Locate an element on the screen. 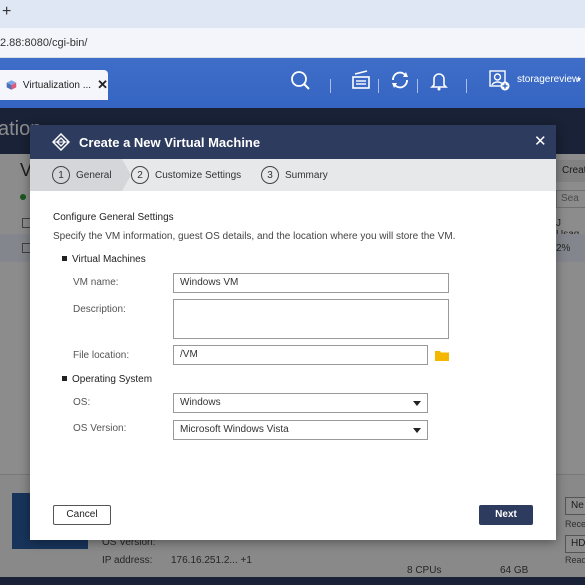  search-icon is located at coordinates (300, 80).